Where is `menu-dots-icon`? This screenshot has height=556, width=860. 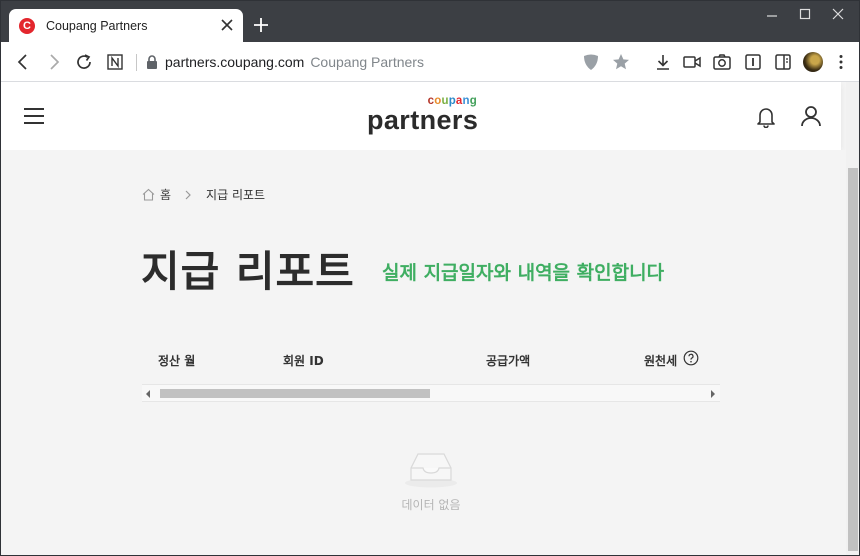 menu-dots-icon is located at coordinates (841, 62).